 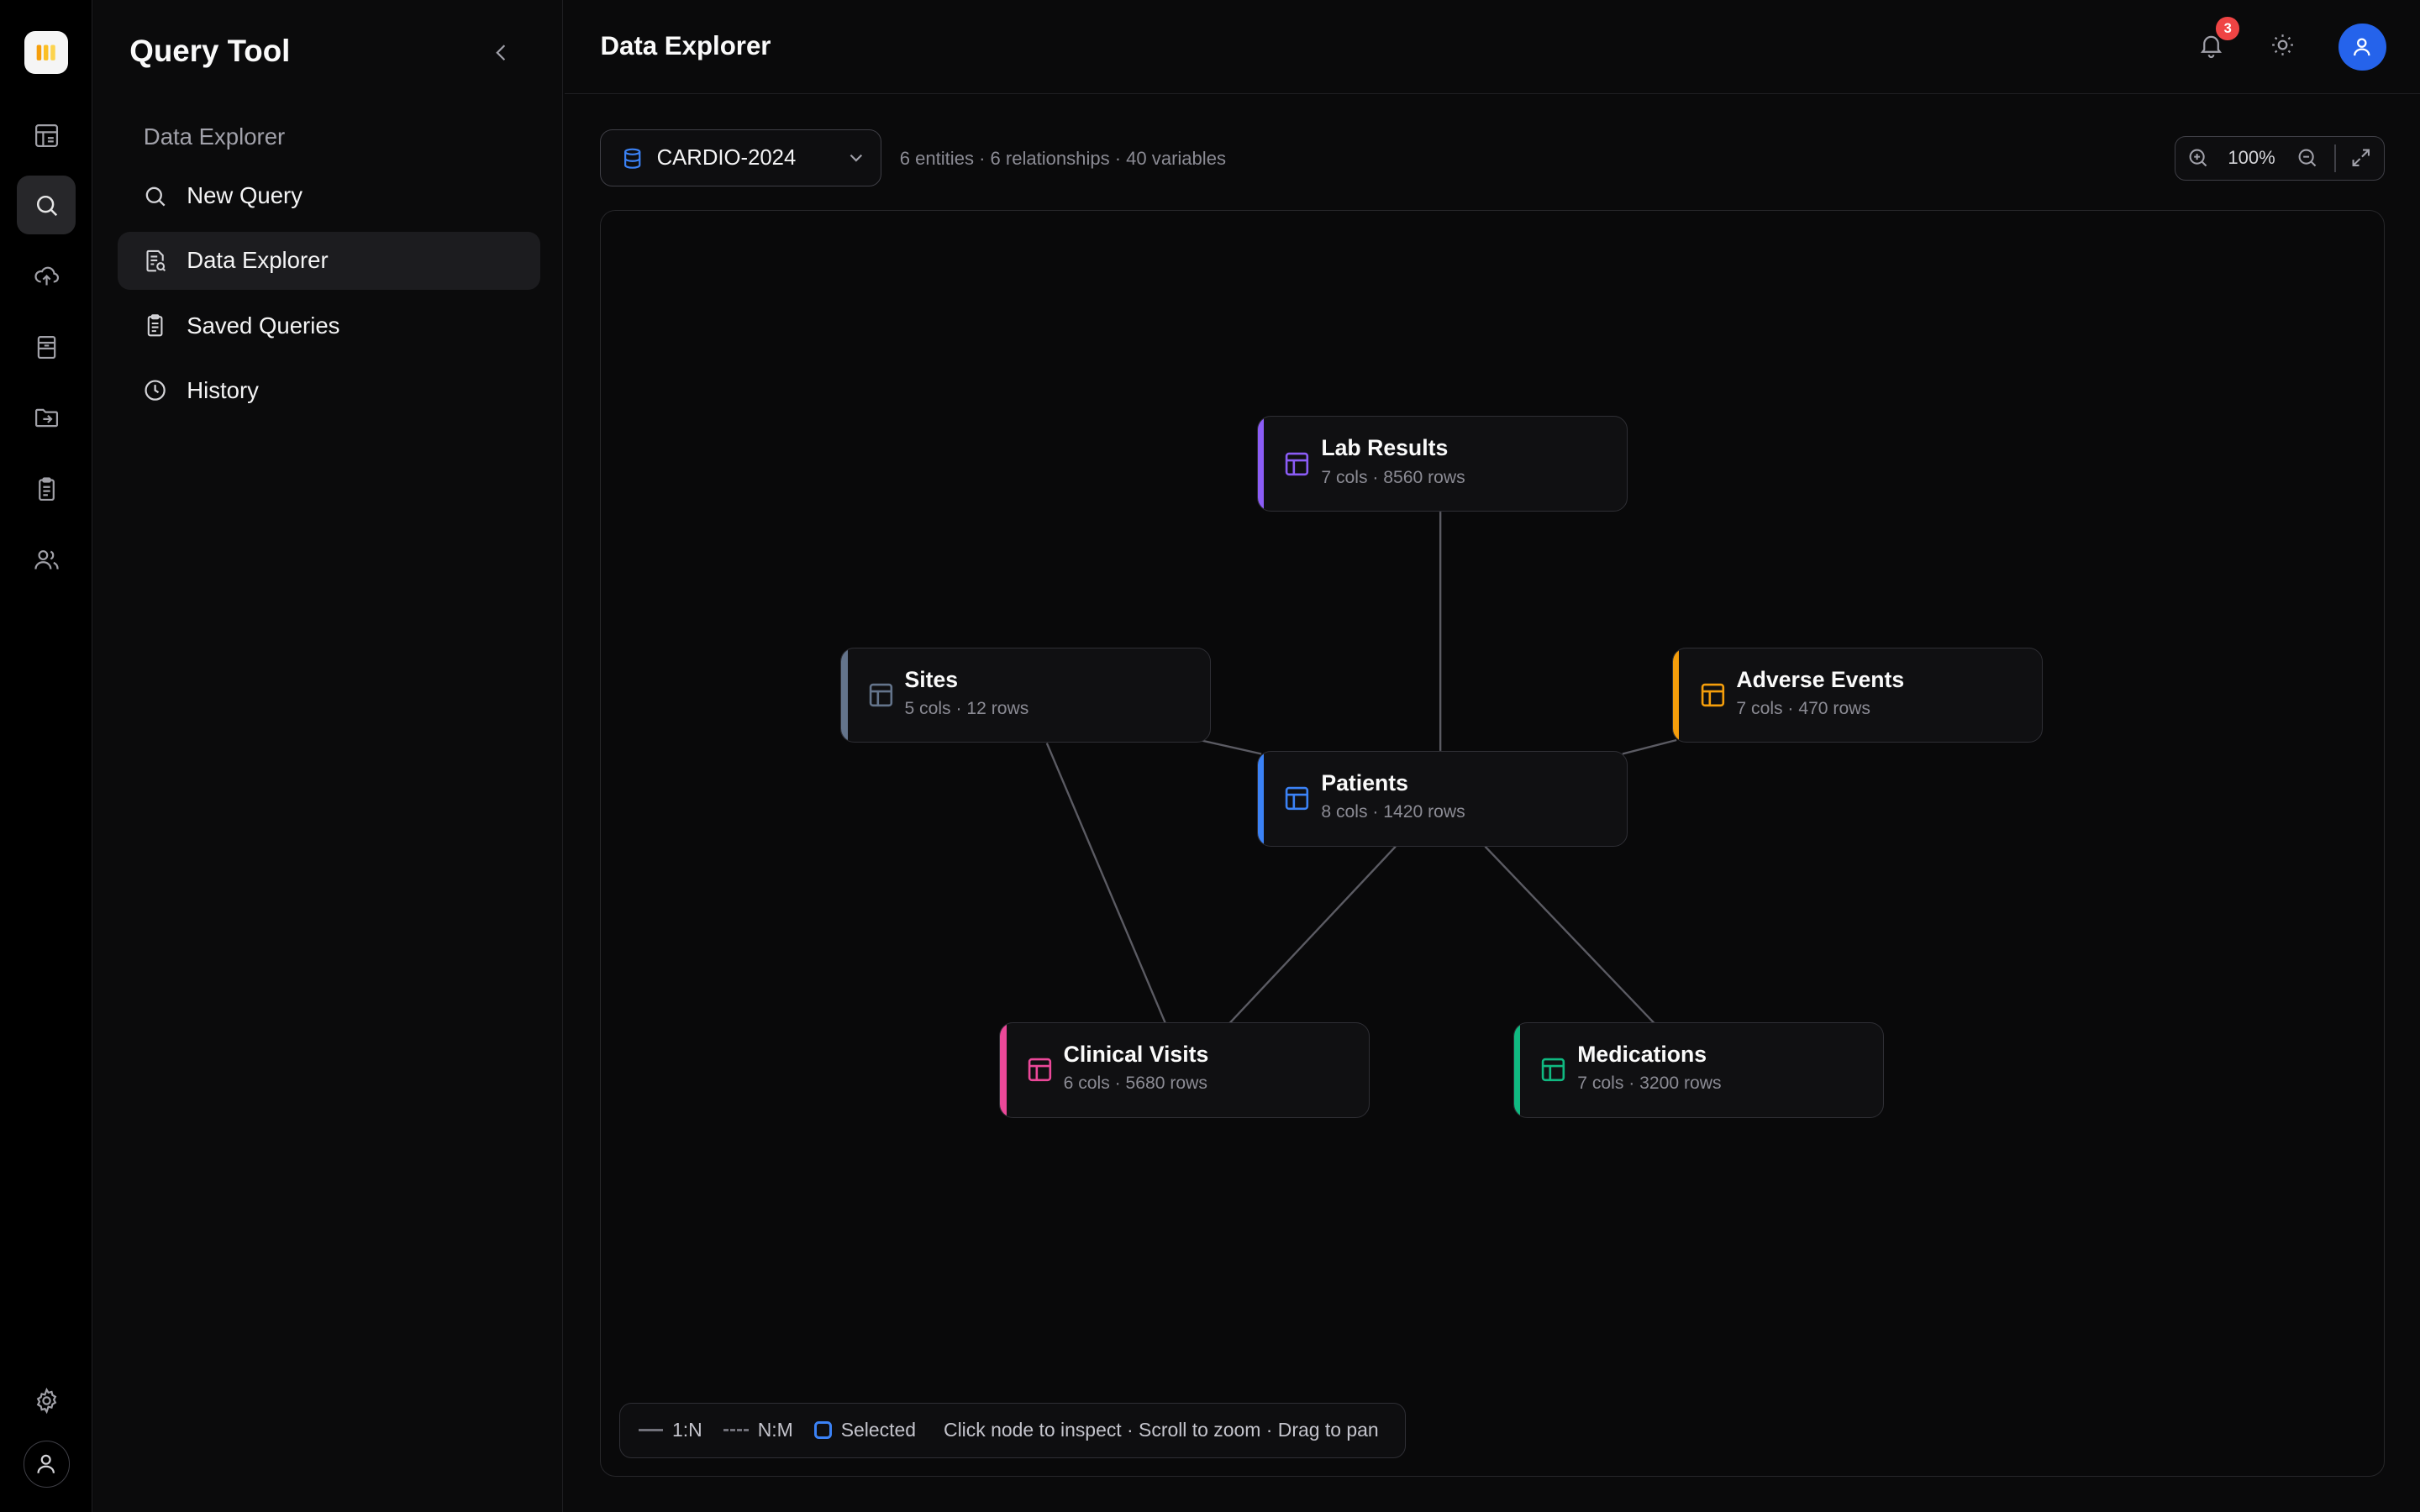 I want to click on archive-icon, so click(x=46, y=347).